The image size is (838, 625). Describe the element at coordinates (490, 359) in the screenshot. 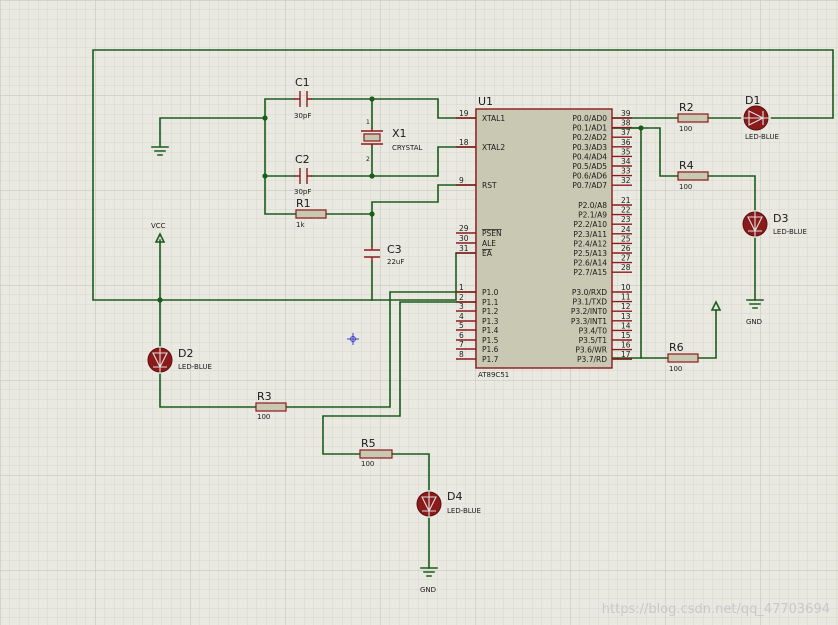

I see `mcu-pin-label: P1.7` at that location.